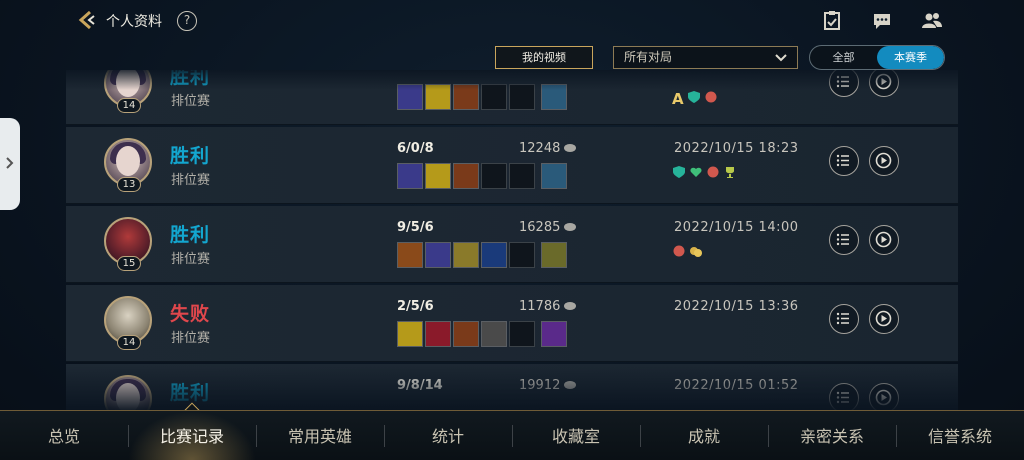  What do you see at coordinates (832, 435) in the screenshot?
I see `tab-intimacy: 亲密关系` at bounding box center [832, 435].